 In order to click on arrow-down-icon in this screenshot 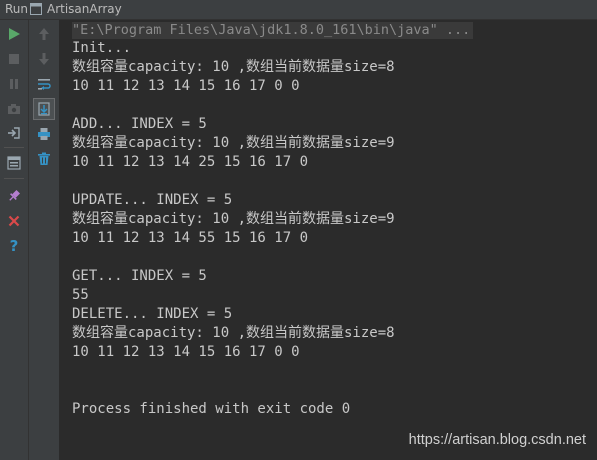, I will do `click(44, 59)`.